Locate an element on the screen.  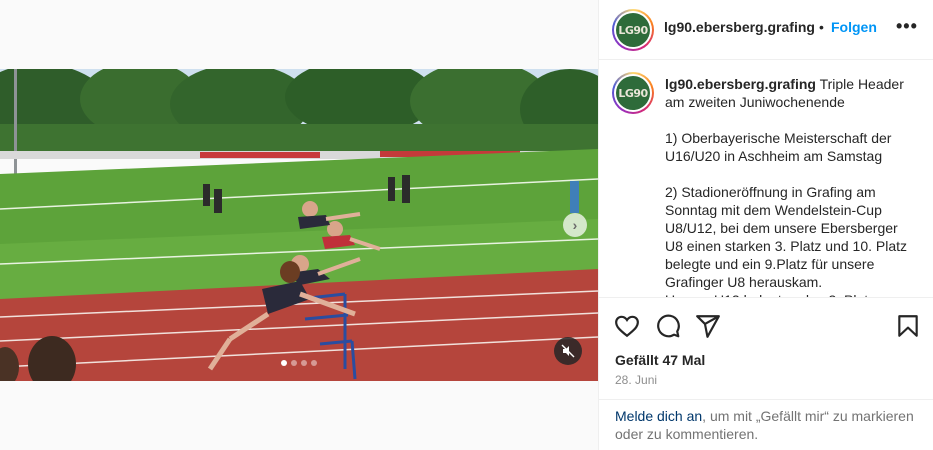
more-options-icon: ••• is located at coordinates (907, 26).